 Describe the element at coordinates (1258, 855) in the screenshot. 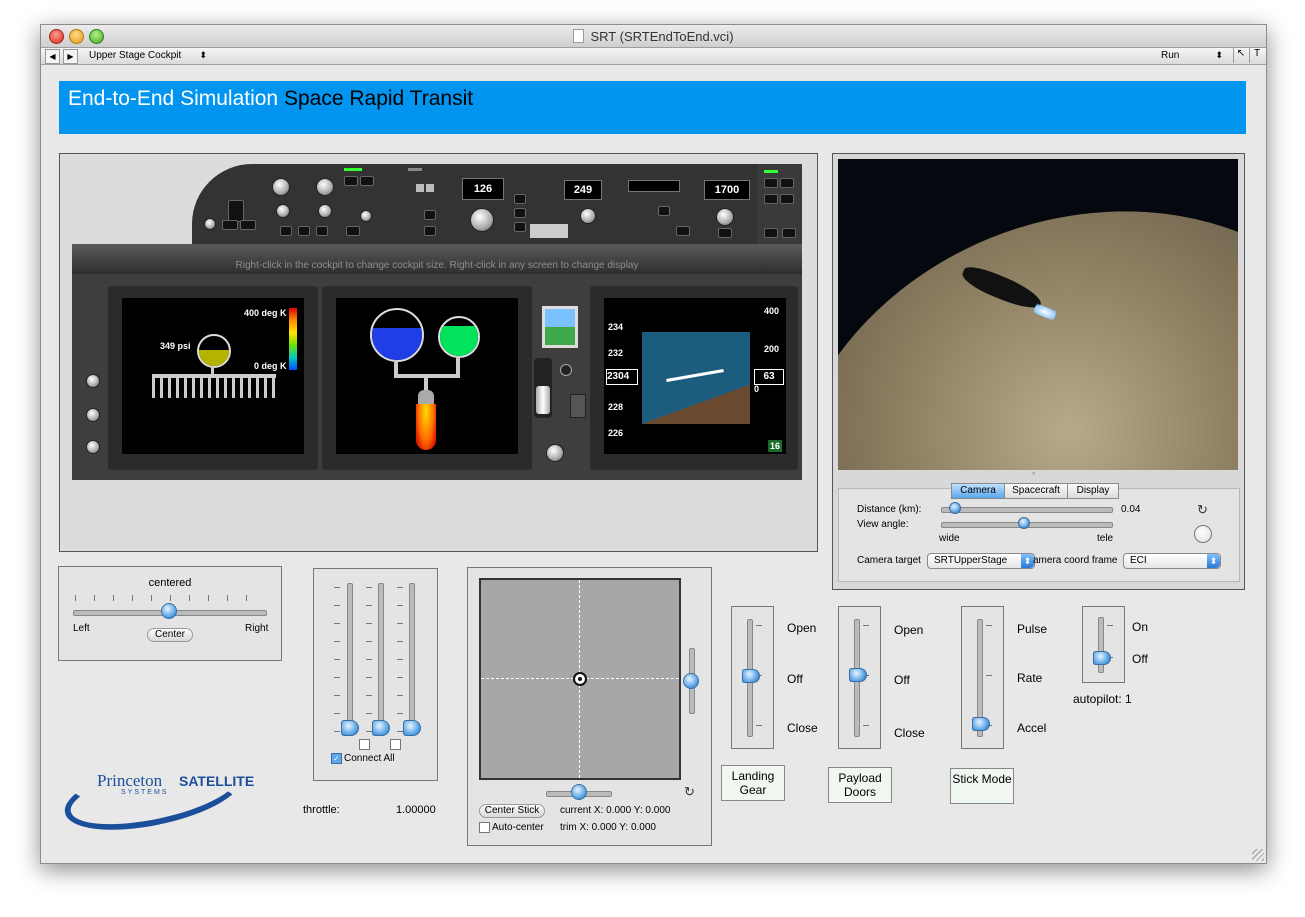

I see `resize-grip-icon` at that location.